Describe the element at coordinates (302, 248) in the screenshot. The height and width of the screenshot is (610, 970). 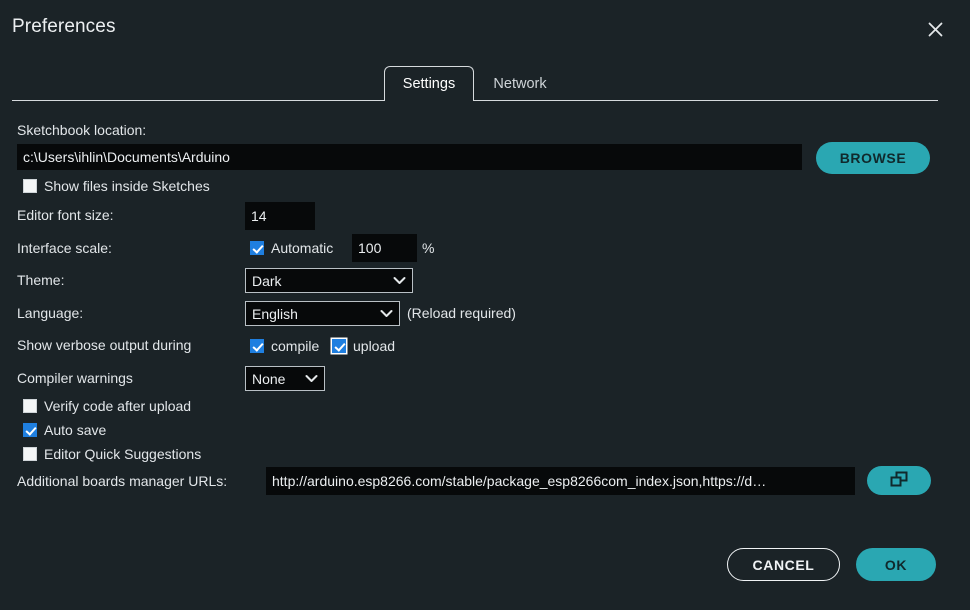
I see `interface-scale-automatic-label: Automatic` at that location.